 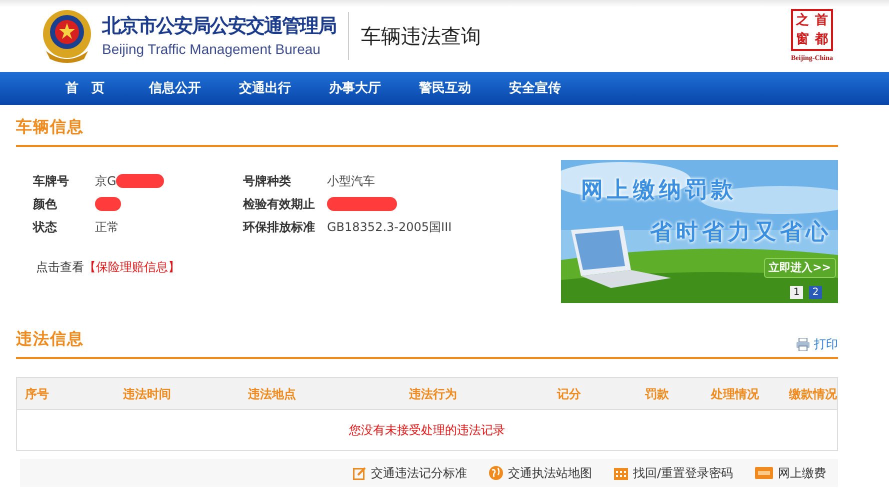 I want to click on insurance-prompt: 点击查看, so click(x=60, y=267).